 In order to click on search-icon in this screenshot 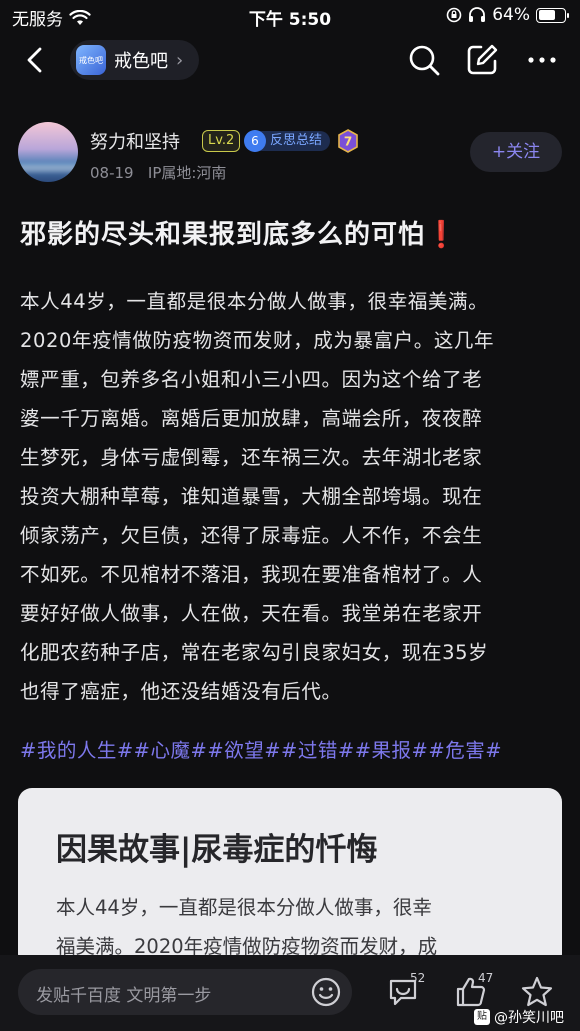, I will do `click(424, 60)`.